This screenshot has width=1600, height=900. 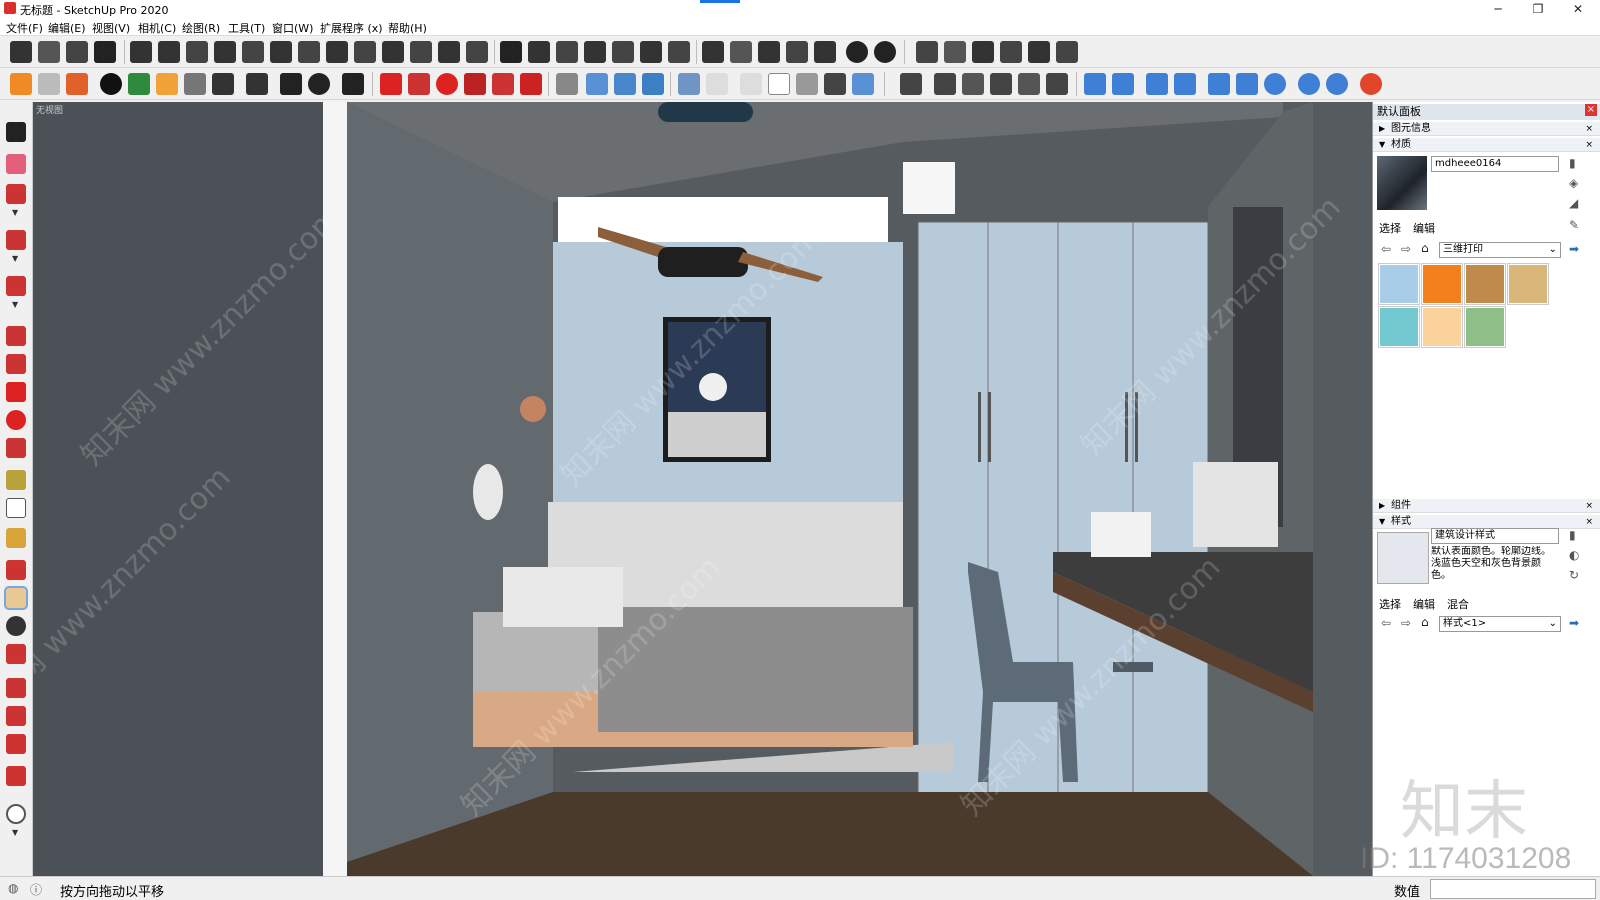 I want to click on door-icon, so click(x=955, y=52).